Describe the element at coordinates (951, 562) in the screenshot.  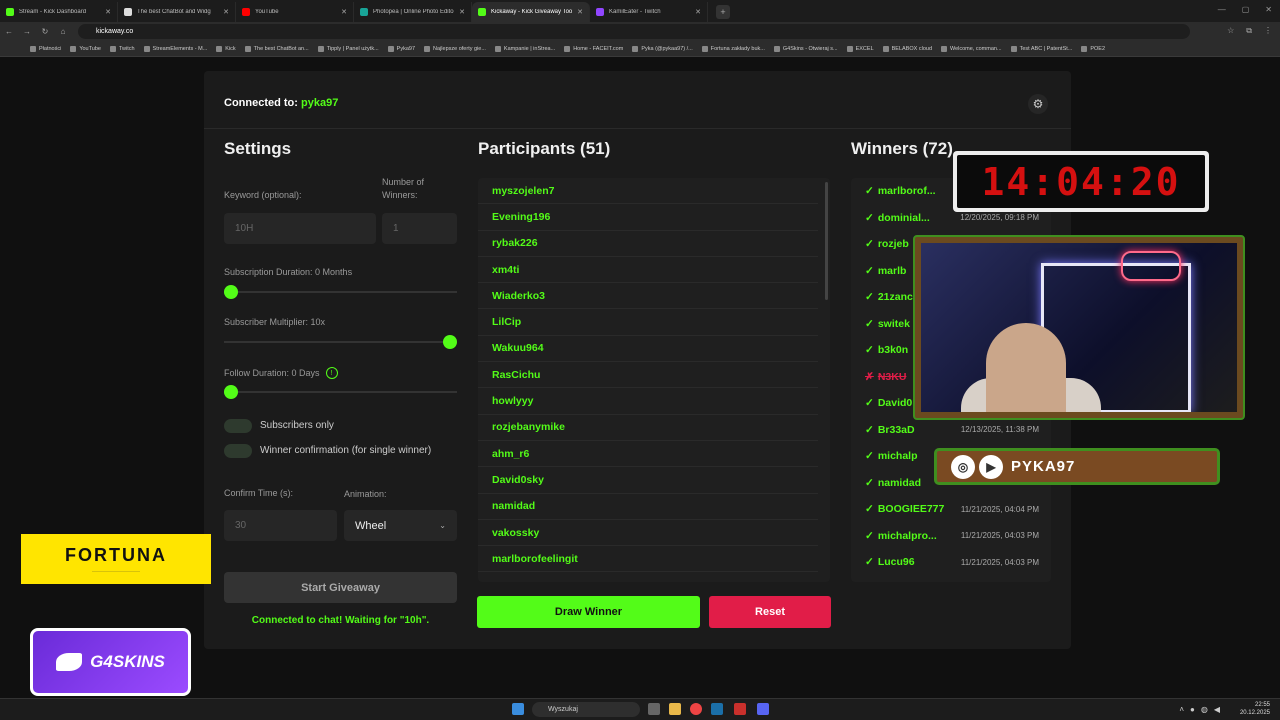
I see `winner-row: ✓ Lucu96 11/21/2025, 04:03 PM` at that location.